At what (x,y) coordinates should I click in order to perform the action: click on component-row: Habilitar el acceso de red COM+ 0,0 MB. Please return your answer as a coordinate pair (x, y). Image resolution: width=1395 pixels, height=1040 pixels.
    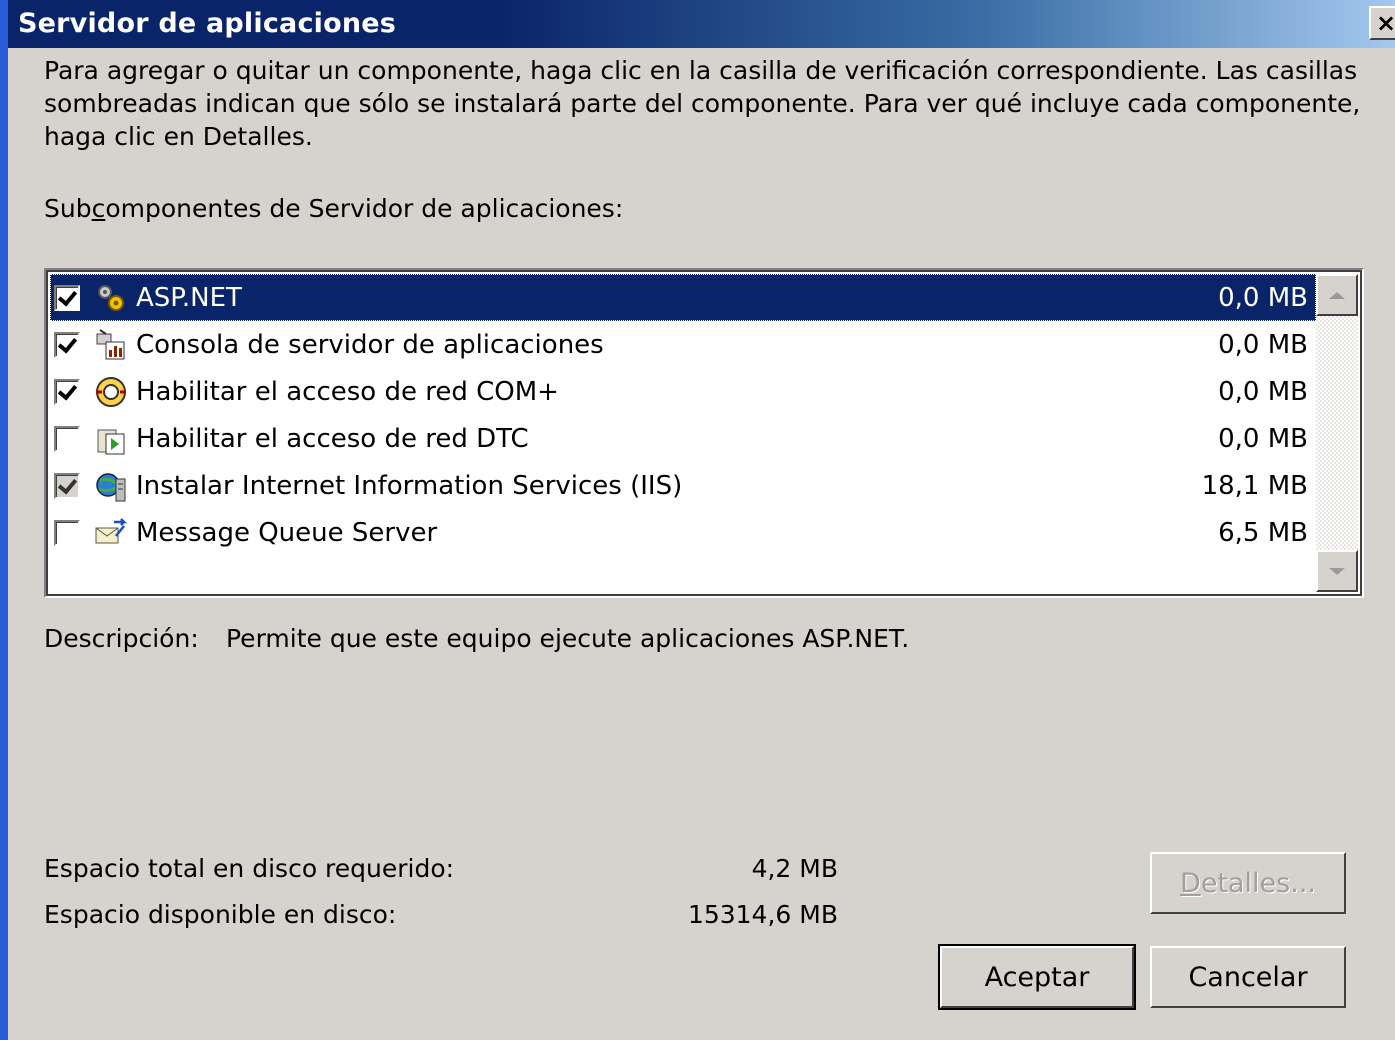
    Looking at the image, I should click on (683, 391).